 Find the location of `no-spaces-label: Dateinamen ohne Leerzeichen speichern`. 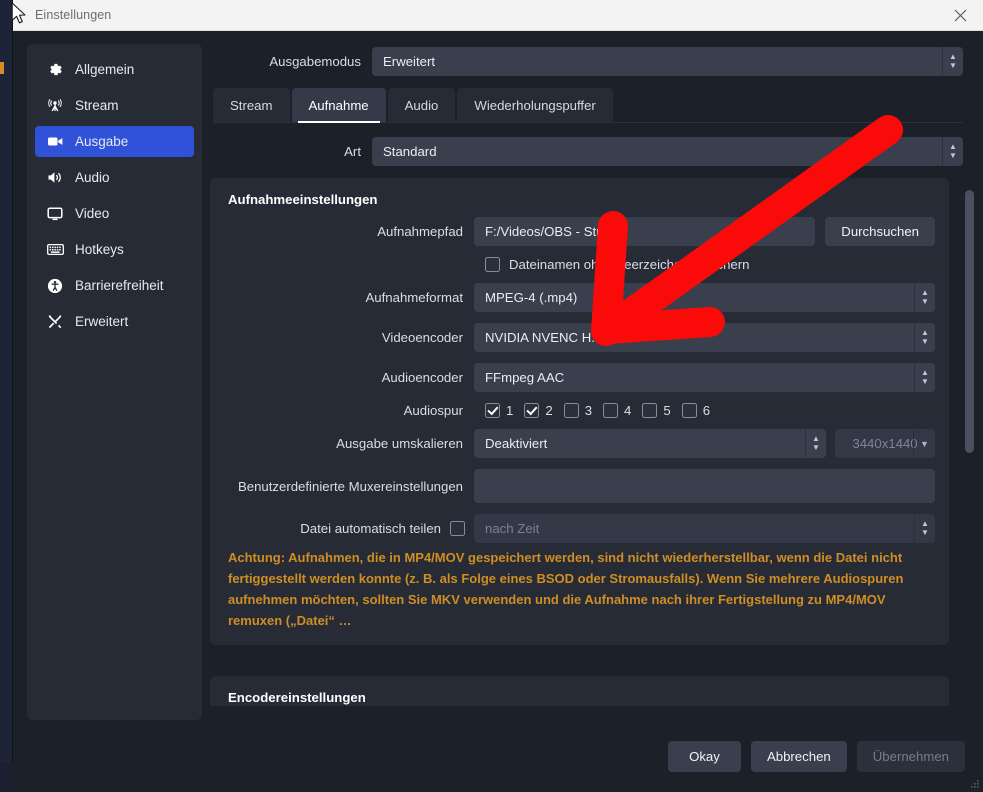

no-spaces-label: Dateinamen ohne Leerzeichen speichern is located at coordinates (629, 264).